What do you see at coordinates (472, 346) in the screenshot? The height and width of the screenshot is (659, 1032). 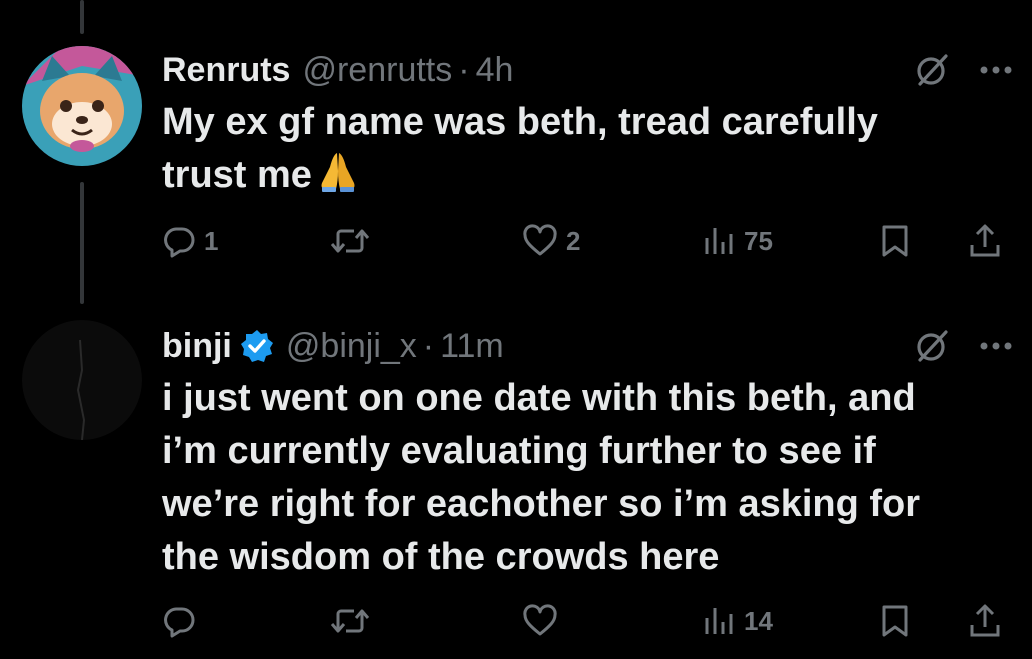 I see `timestamp: 11m` at bounding box center [472, 346].